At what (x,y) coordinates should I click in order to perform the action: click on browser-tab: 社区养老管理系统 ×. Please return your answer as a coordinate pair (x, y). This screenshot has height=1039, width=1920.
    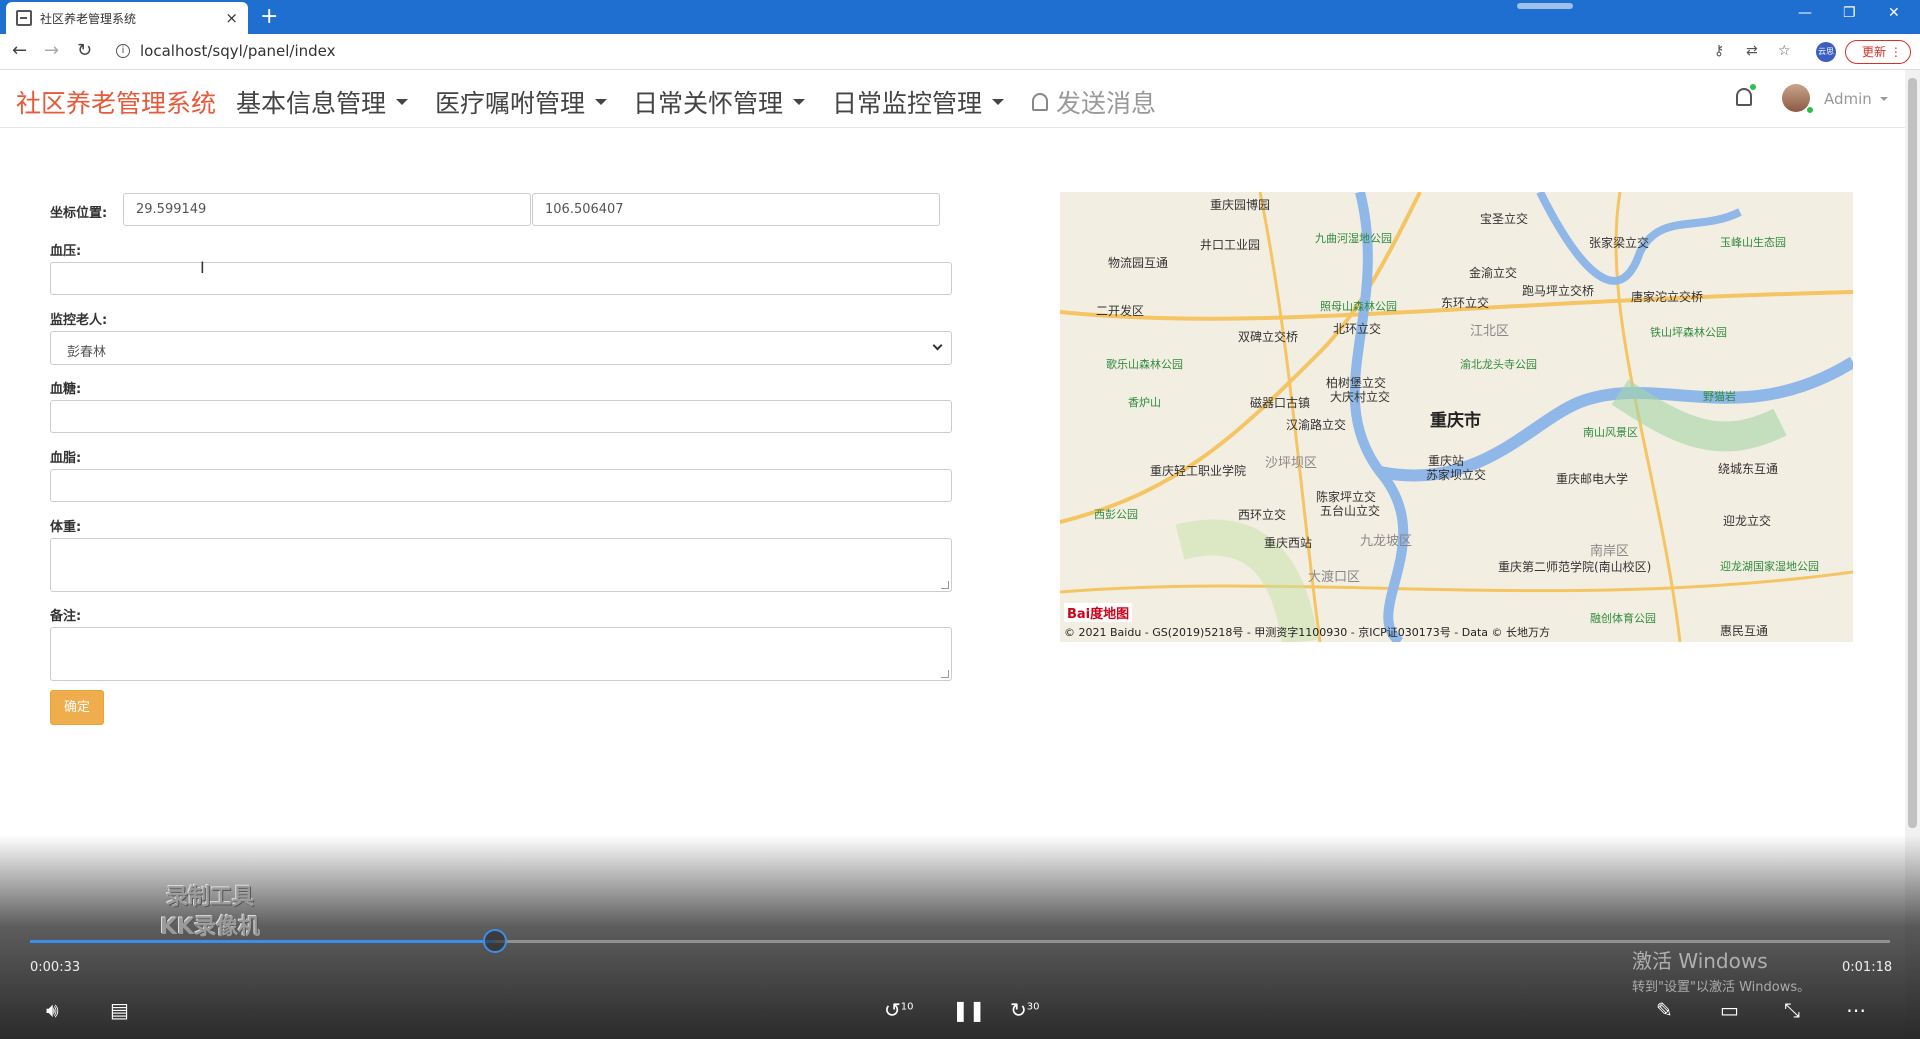
    Looking at the image, I should click on (127, 18).